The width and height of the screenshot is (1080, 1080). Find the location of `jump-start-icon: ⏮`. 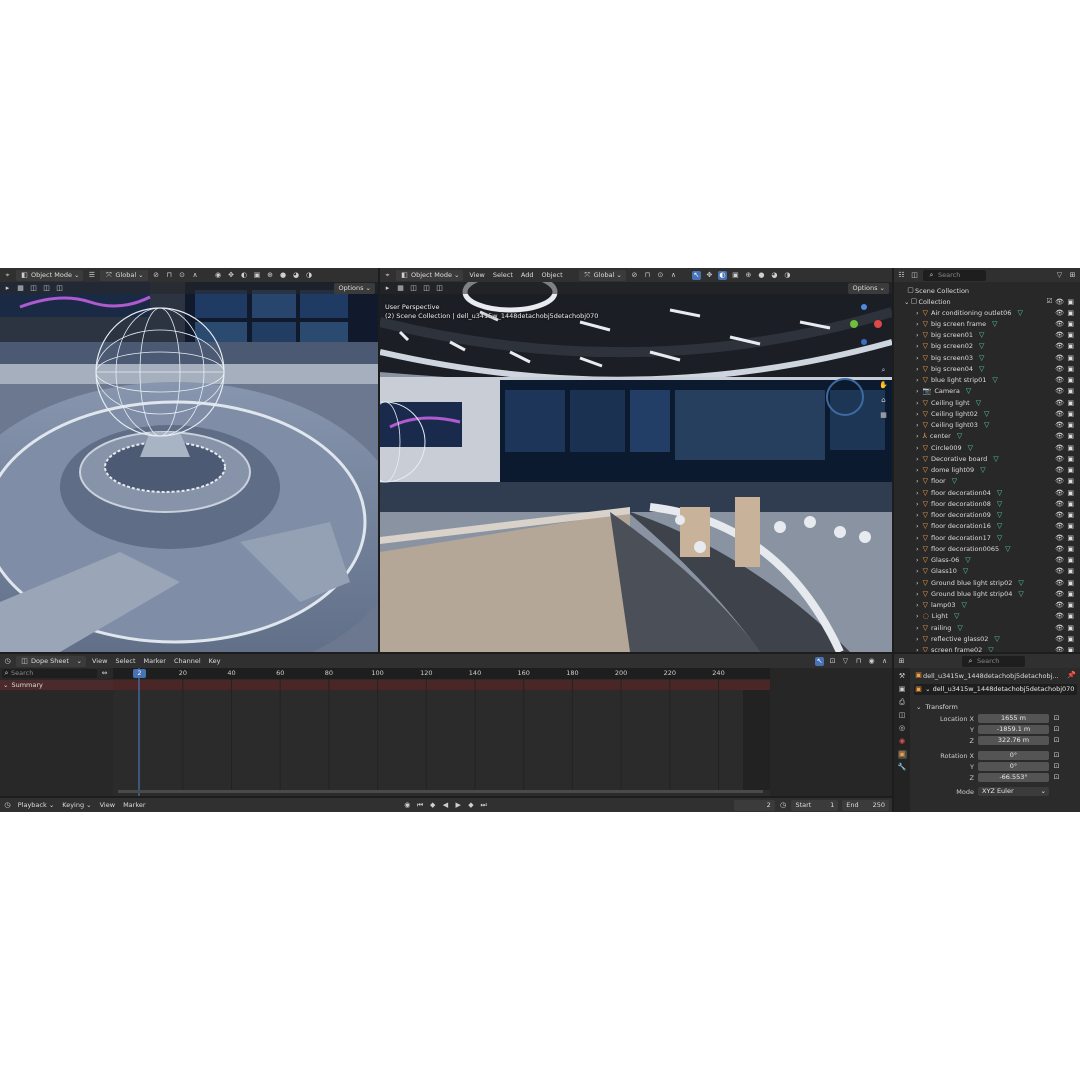

jump-start-icon: ⏮ is located at coordinates (420, 805).